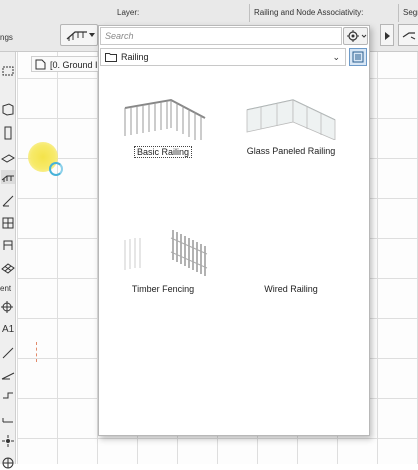 This screenshot has height=470, width=418. What do you see at coordinates (8, 223) in the screenshot?
I see `curtain-wall-icon` at bounding box center [8, 223].